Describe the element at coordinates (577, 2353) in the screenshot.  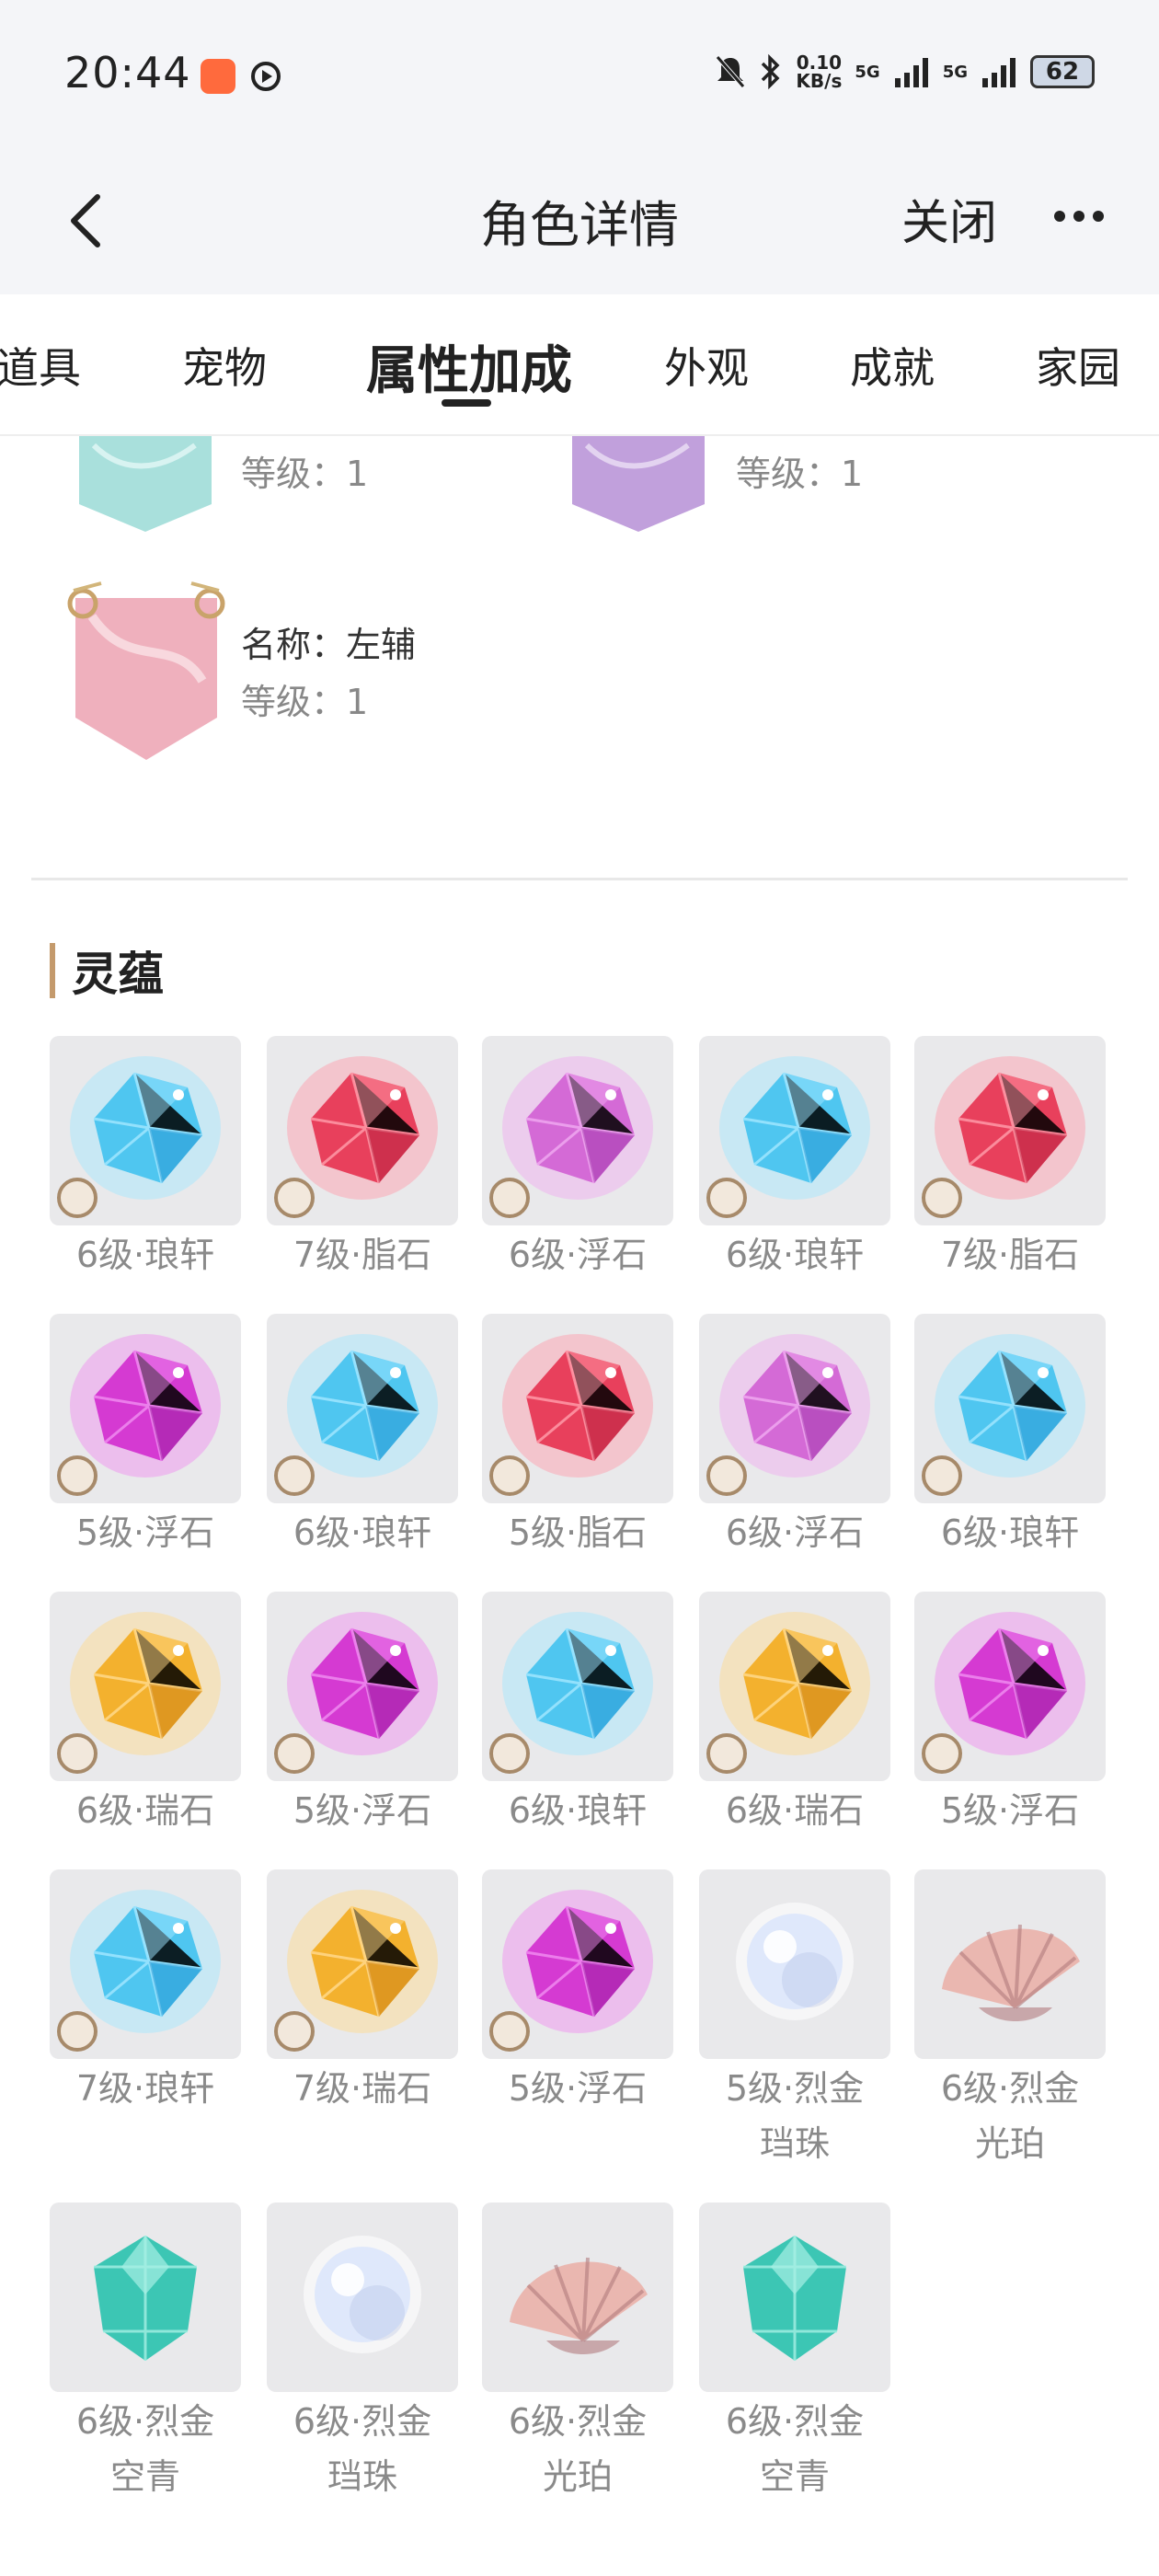
I see `gem-item: 6级·烈金光珀` at that location.